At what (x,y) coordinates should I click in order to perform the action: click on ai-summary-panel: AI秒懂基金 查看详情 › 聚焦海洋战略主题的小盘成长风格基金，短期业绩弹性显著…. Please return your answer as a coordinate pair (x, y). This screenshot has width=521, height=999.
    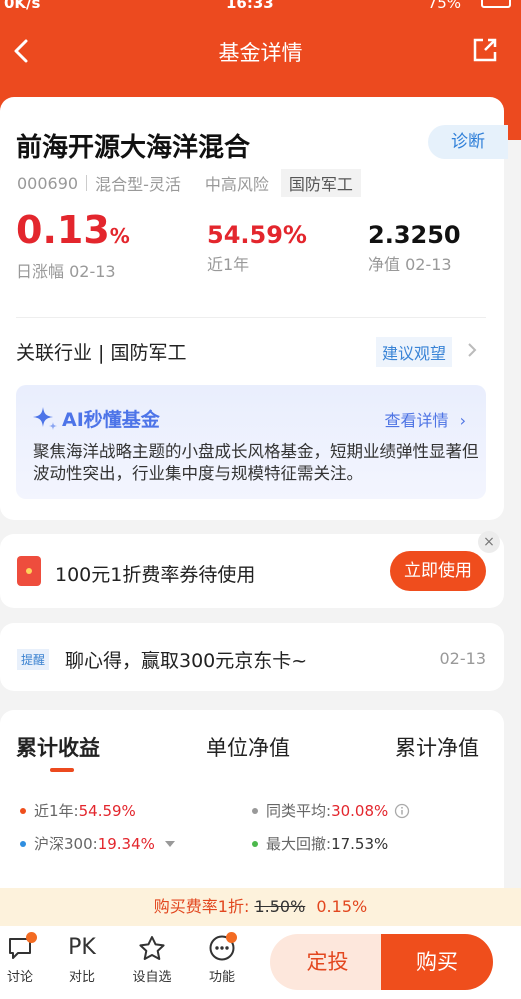
    Looking at the image, I should click on (251, 442).